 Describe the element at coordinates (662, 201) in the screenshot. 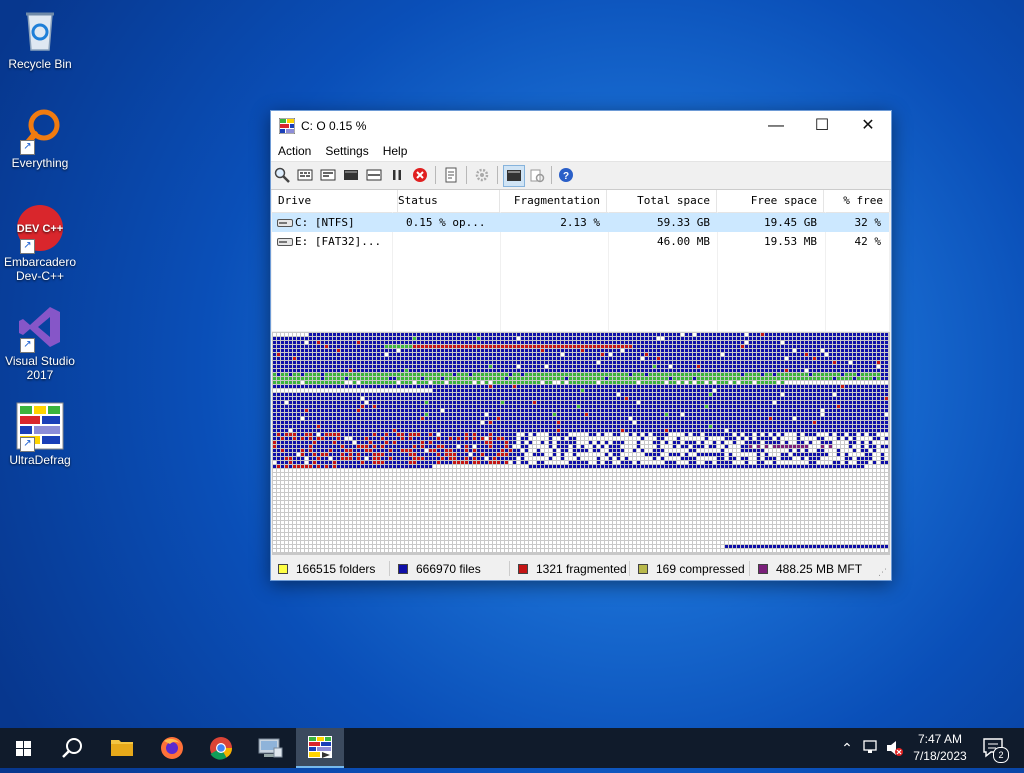

I see `column-total-space: Total space` at that location.